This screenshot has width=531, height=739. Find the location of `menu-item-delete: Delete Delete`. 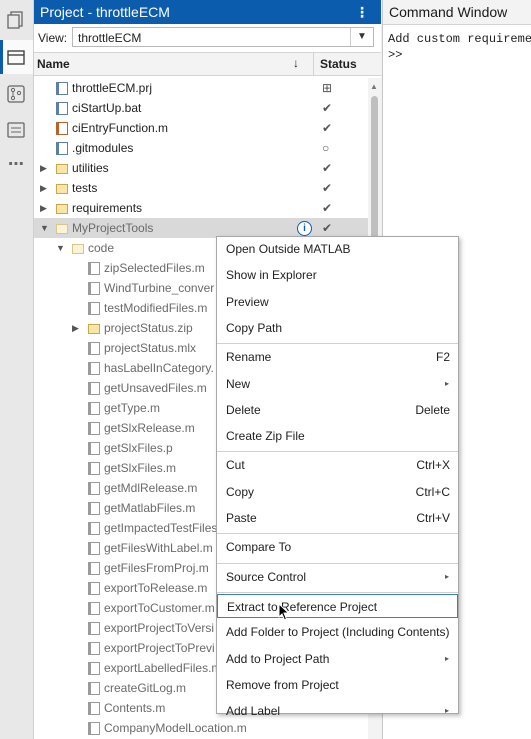

menu-item-delete: Delete Delete is located at coordinates (337, 410).